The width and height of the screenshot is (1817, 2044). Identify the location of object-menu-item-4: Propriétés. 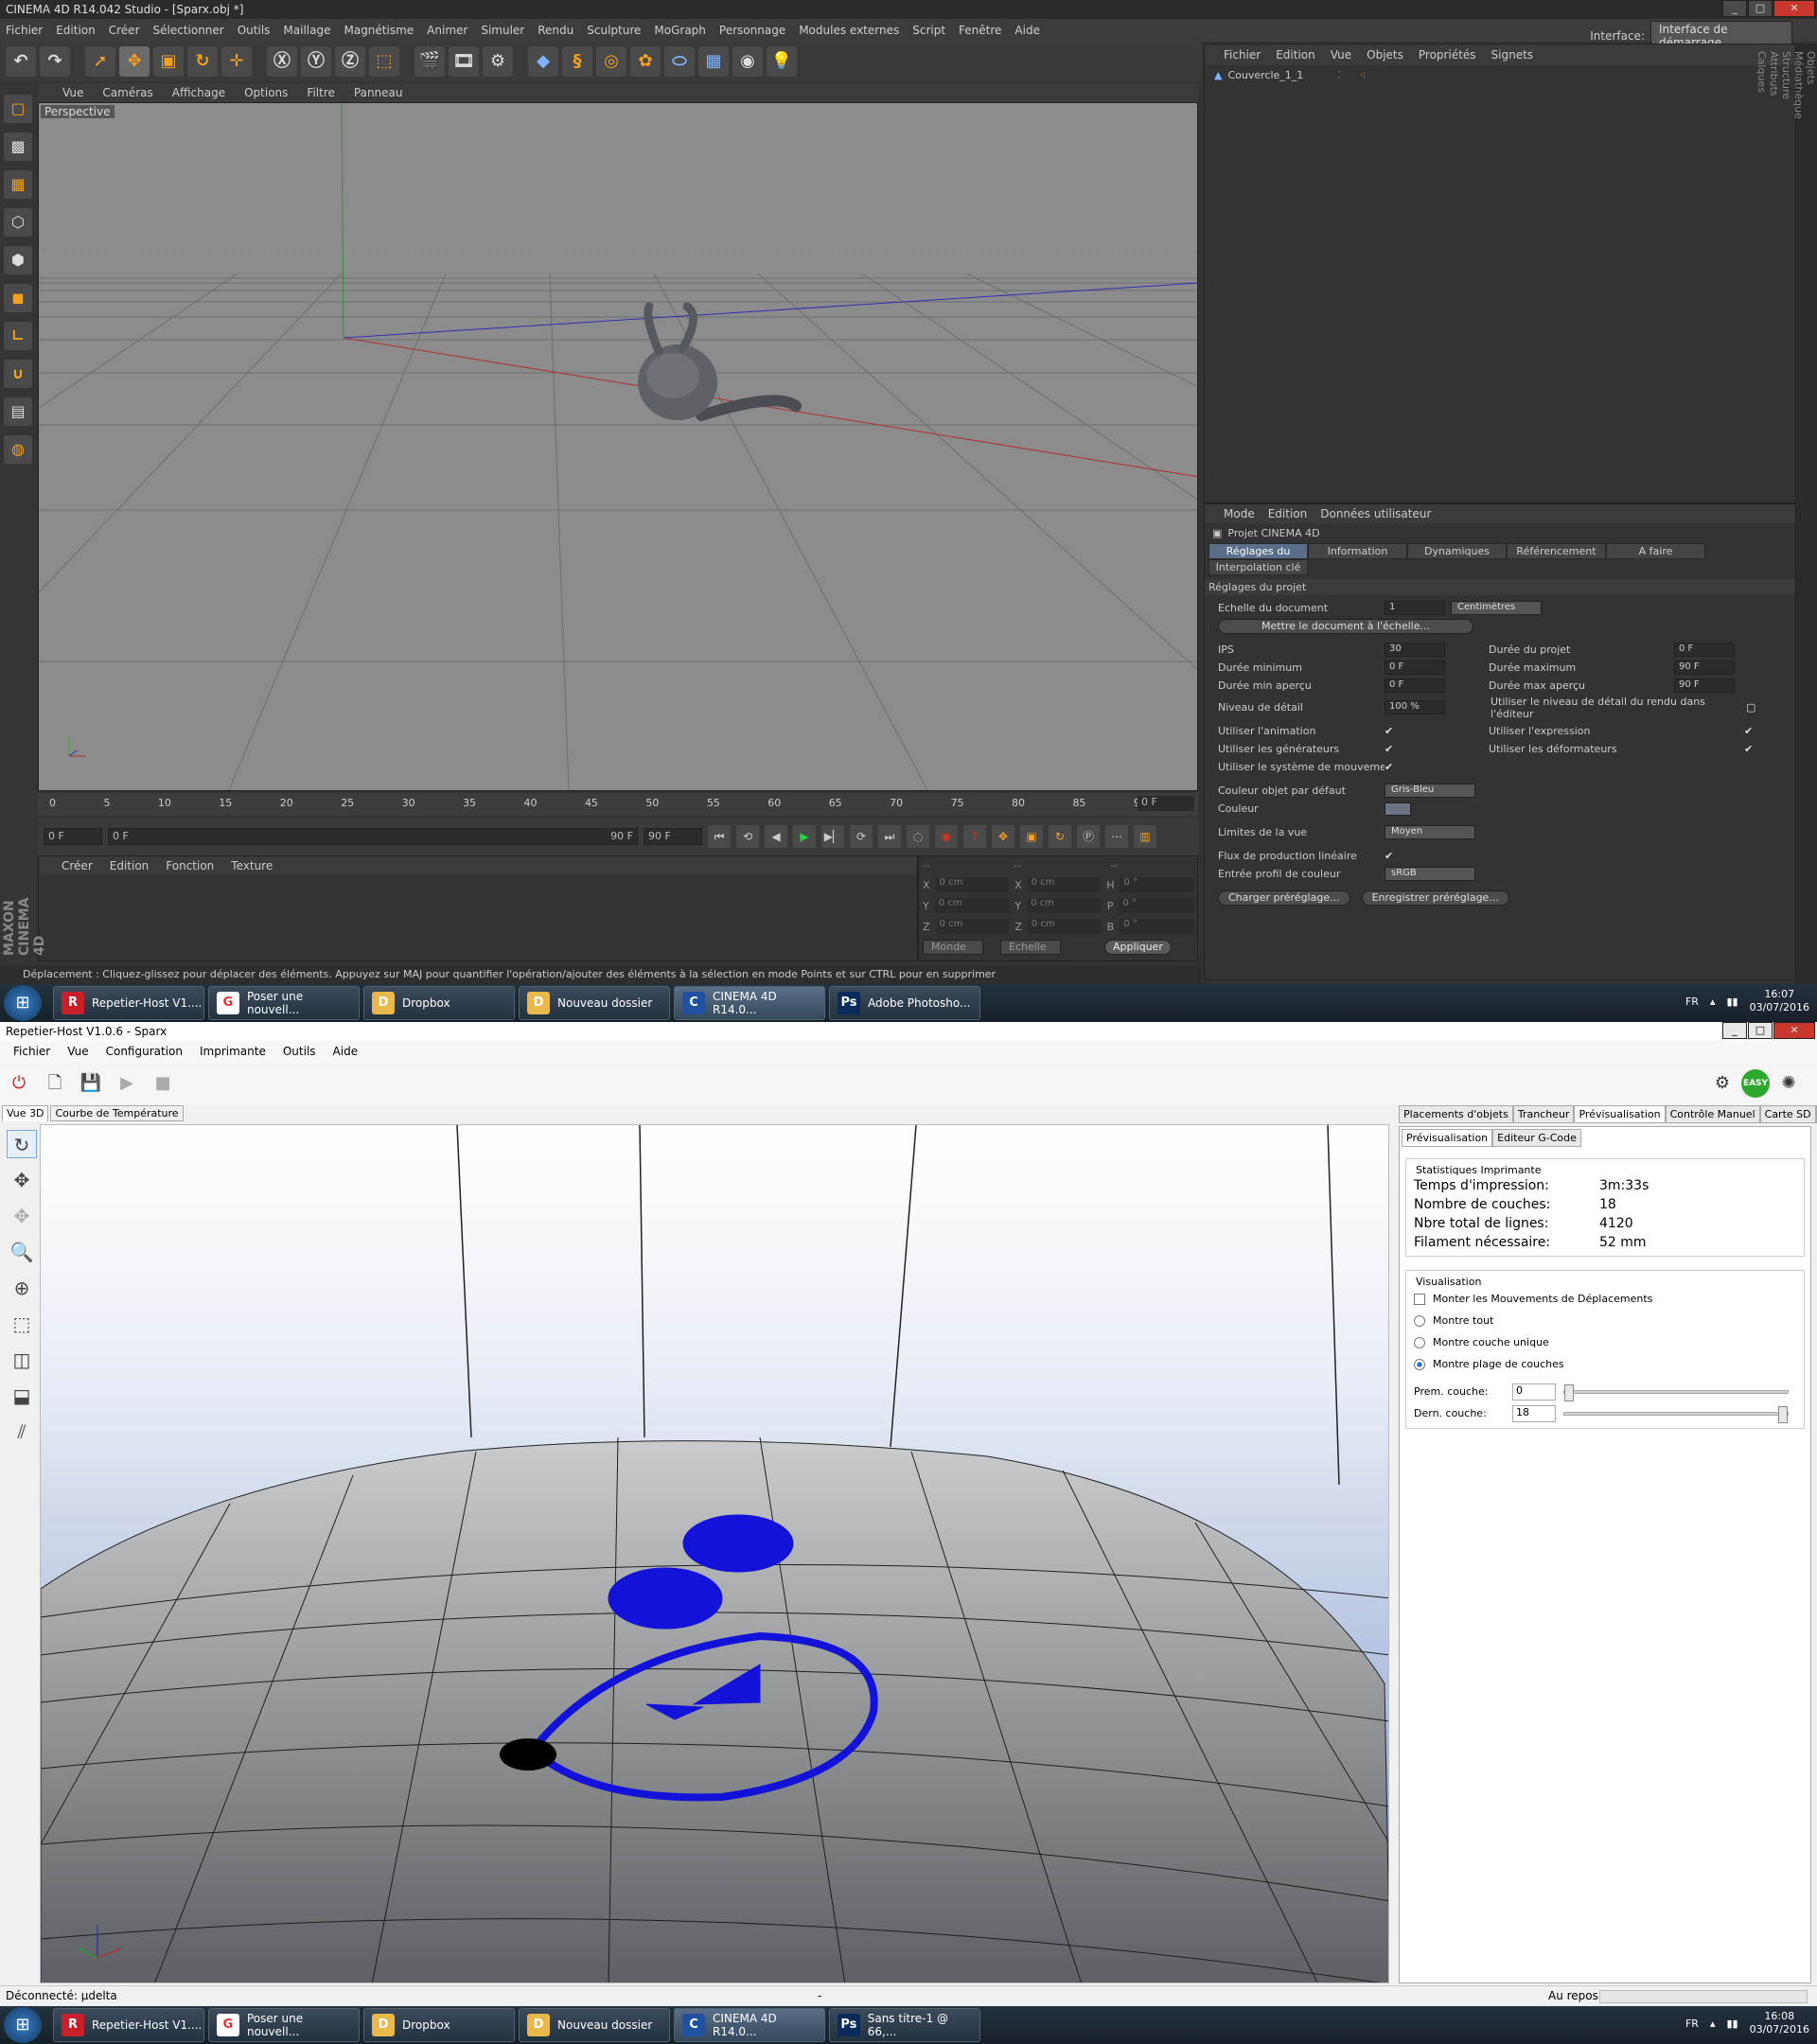
(1447, 55).